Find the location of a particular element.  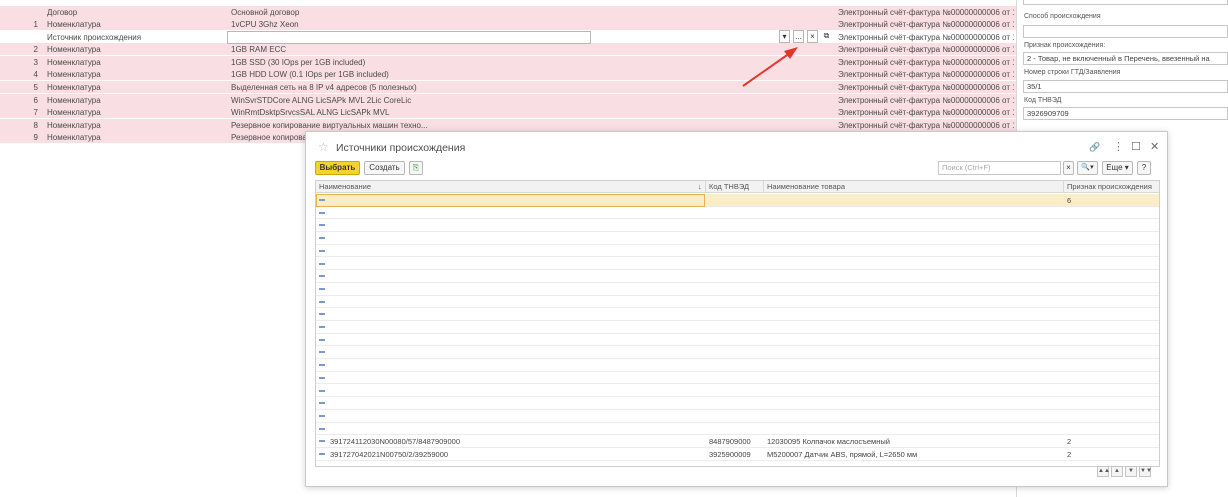

close-icon: ✕ is located at coordinates (1154, 147).